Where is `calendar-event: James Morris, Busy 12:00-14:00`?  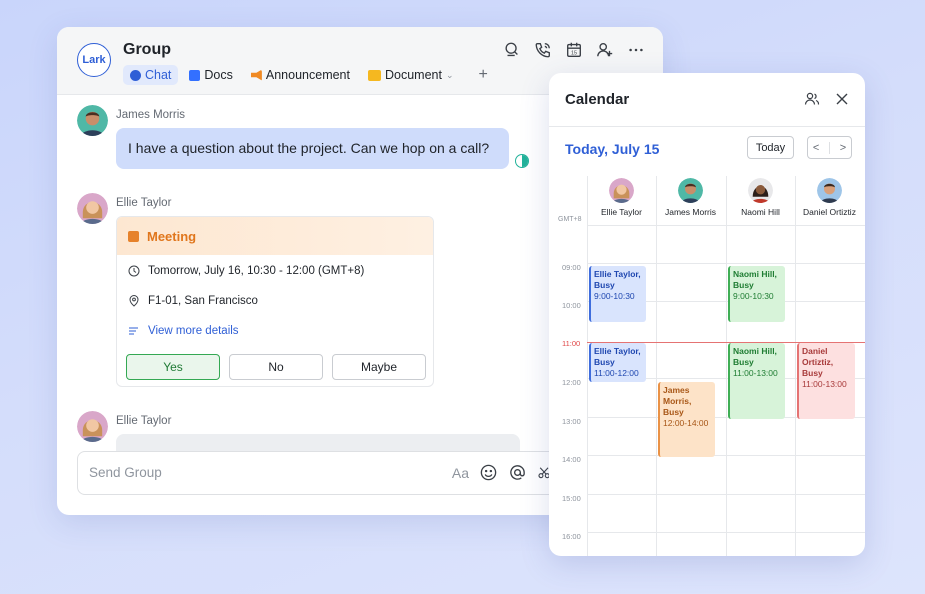 calendar-event: James Morris, Busy 12:00-14:00 is located at coordinates (686, 419).